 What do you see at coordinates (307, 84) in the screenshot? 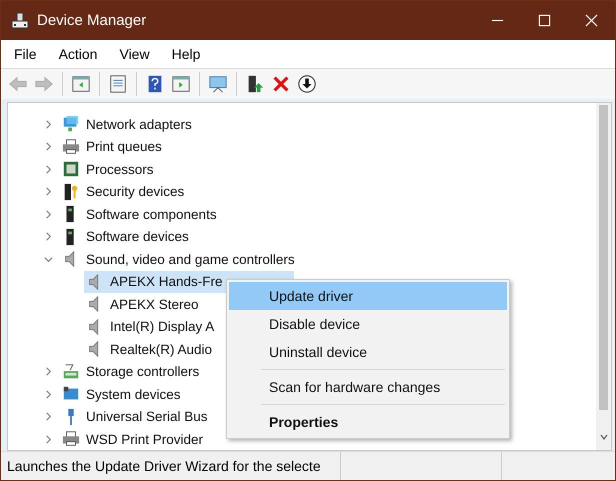
I see `download-icon` at bounding box center [307, 84].